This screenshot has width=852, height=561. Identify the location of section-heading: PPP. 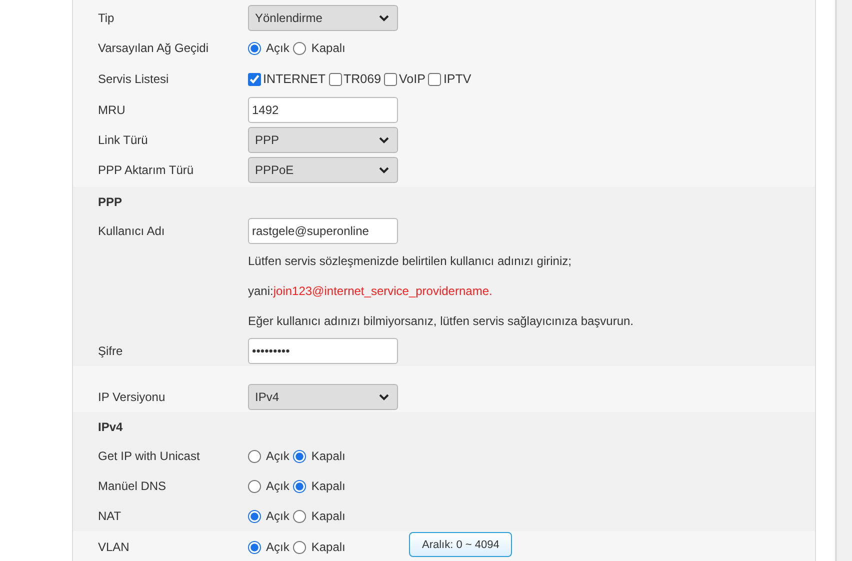
(110, 202).